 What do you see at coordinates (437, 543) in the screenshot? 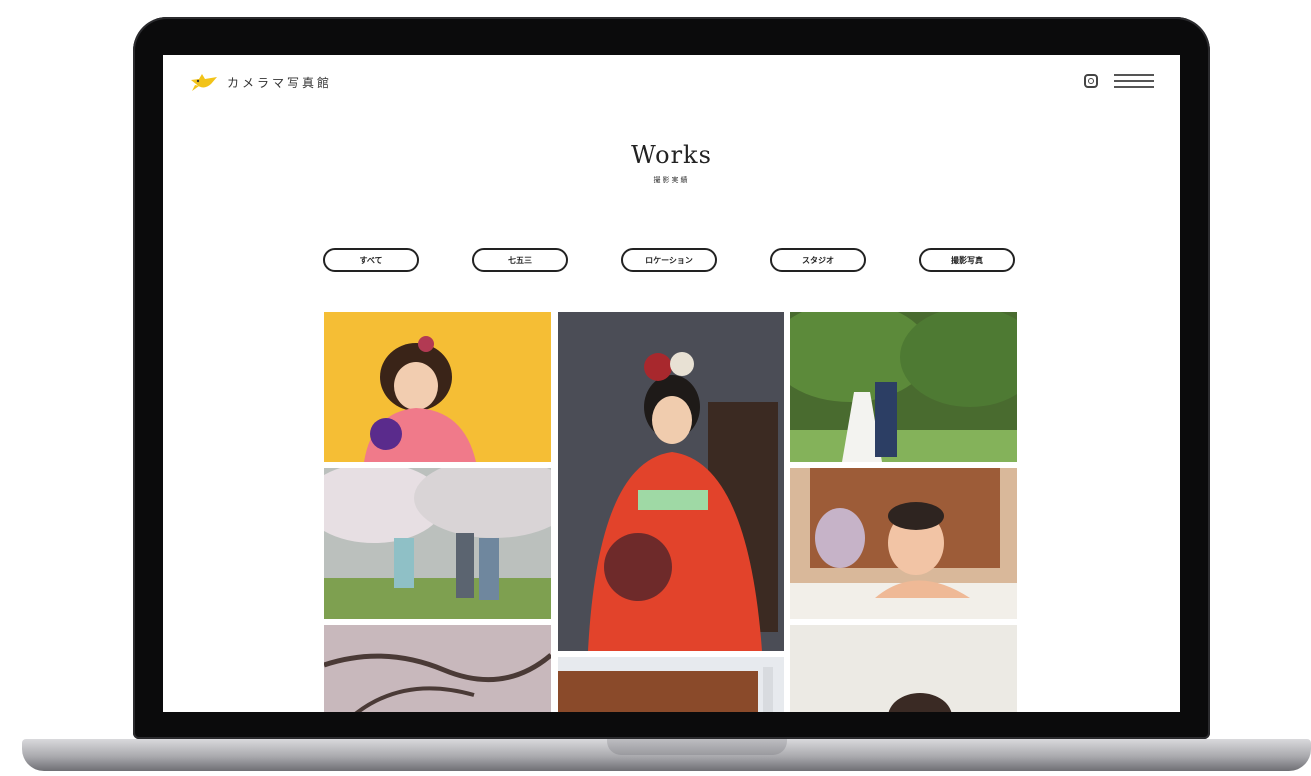
I see `photo-family-trees` at bounding box center [437, 543].